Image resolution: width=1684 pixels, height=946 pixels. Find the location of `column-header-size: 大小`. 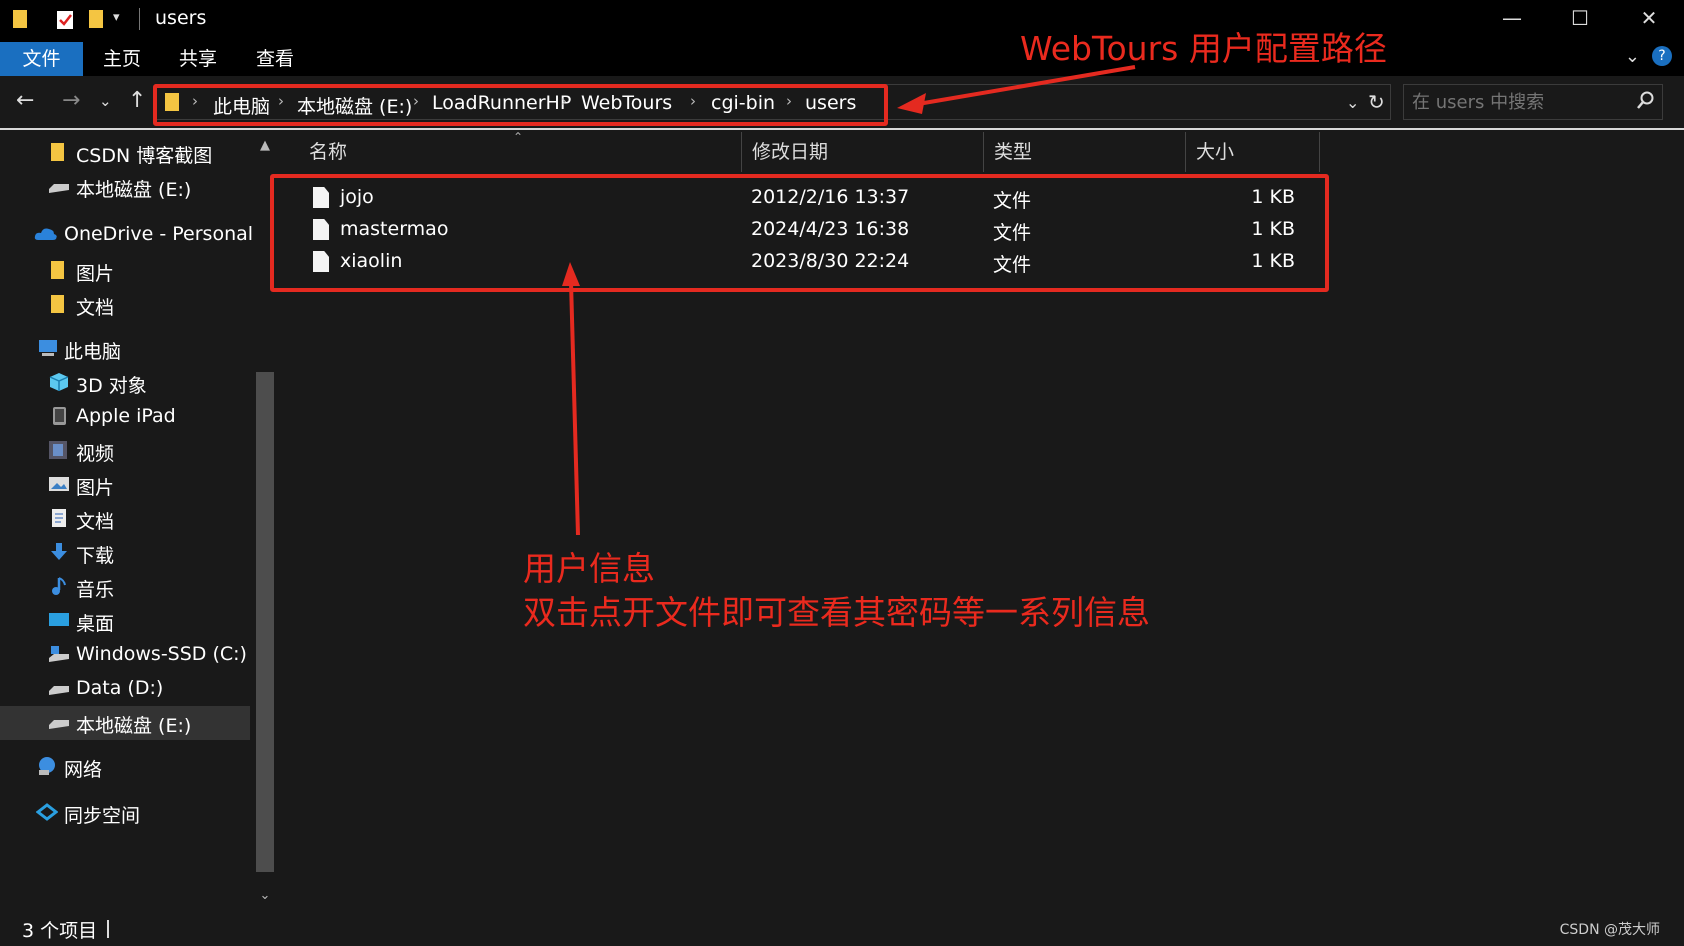

column-header-size: 大小 is located at coordinates (1253, 152).